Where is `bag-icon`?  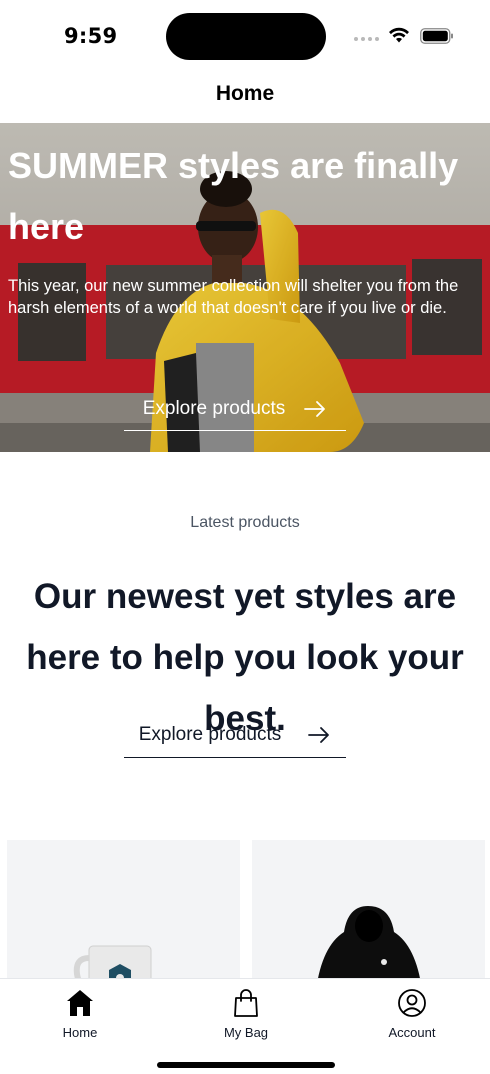
bag-icon is located at coordinates (246, 1003).